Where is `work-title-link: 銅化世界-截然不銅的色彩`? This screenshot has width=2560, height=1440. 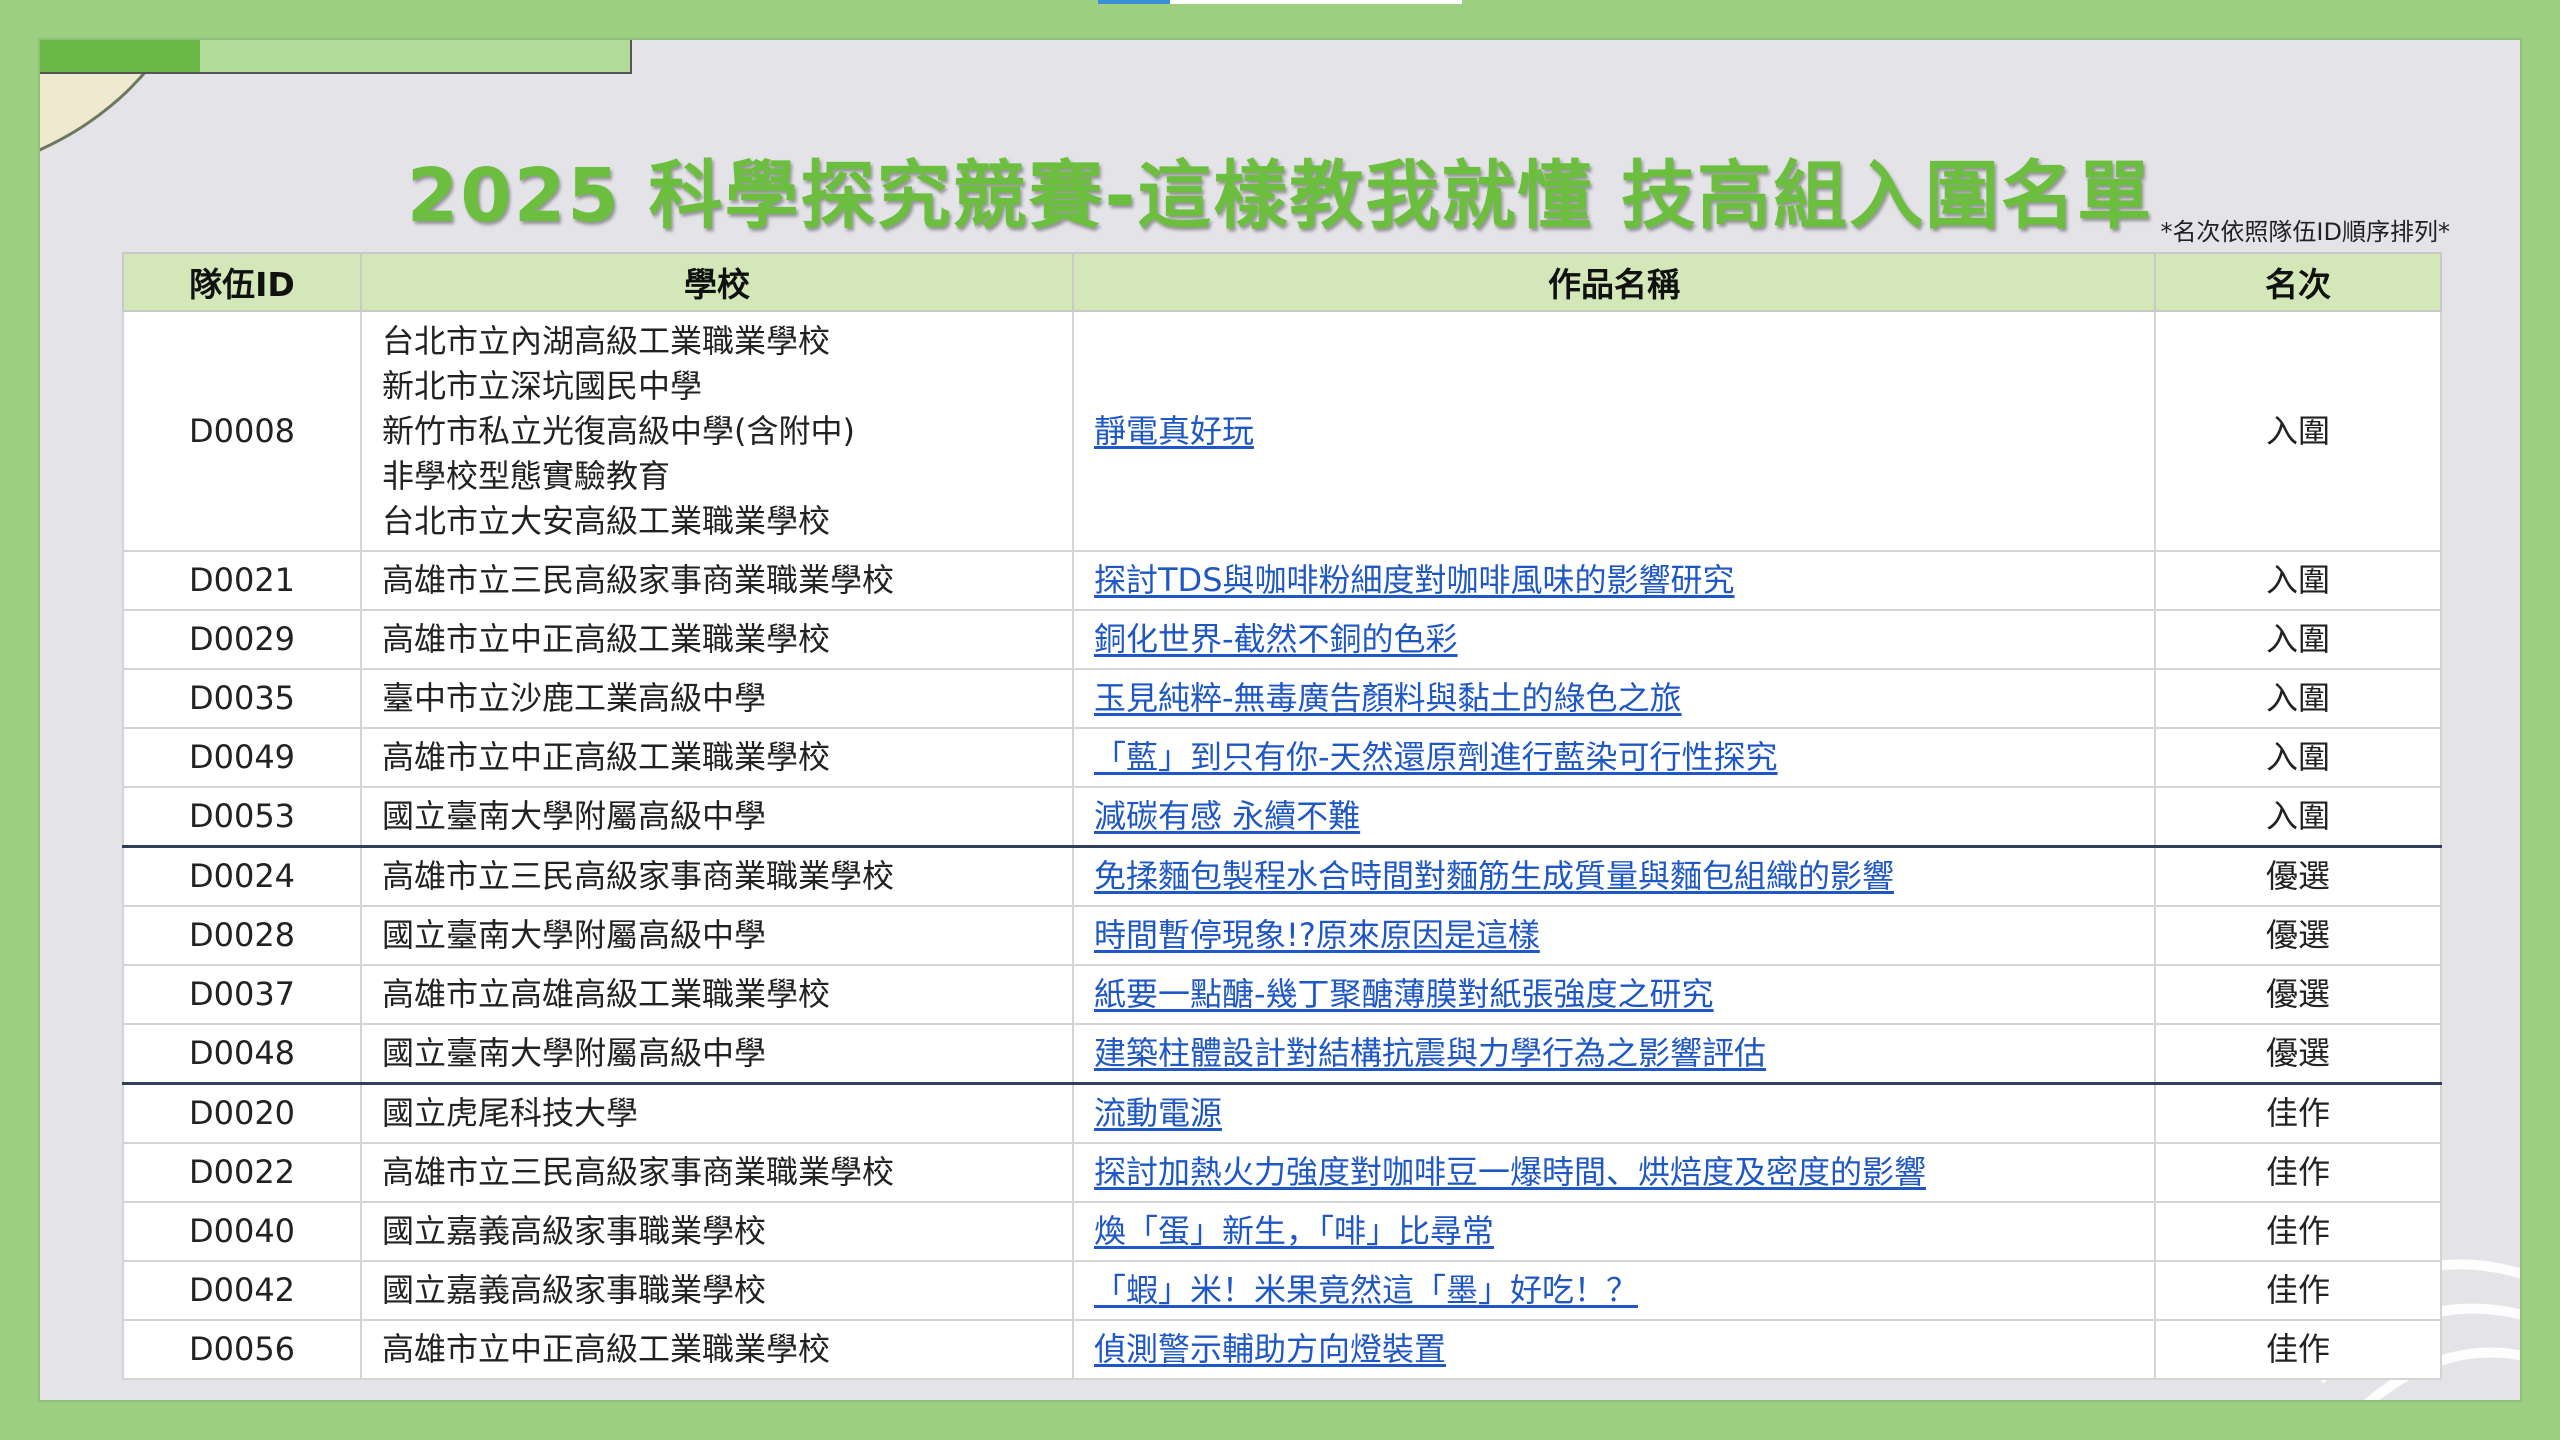
work-title-link: 銅化世界-截然不銅的色彩 is located at coordinates (1276, 639).